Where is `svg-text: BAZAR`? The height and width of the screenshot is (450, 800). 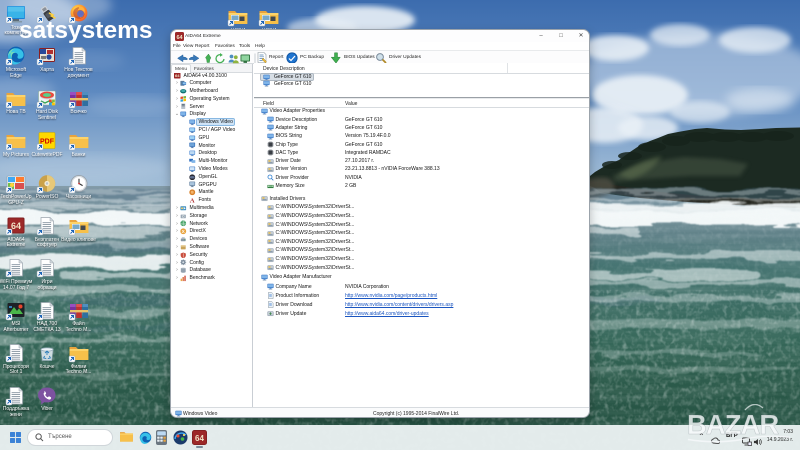
svg-text: BAZAR is located at coordinates (733, 424).